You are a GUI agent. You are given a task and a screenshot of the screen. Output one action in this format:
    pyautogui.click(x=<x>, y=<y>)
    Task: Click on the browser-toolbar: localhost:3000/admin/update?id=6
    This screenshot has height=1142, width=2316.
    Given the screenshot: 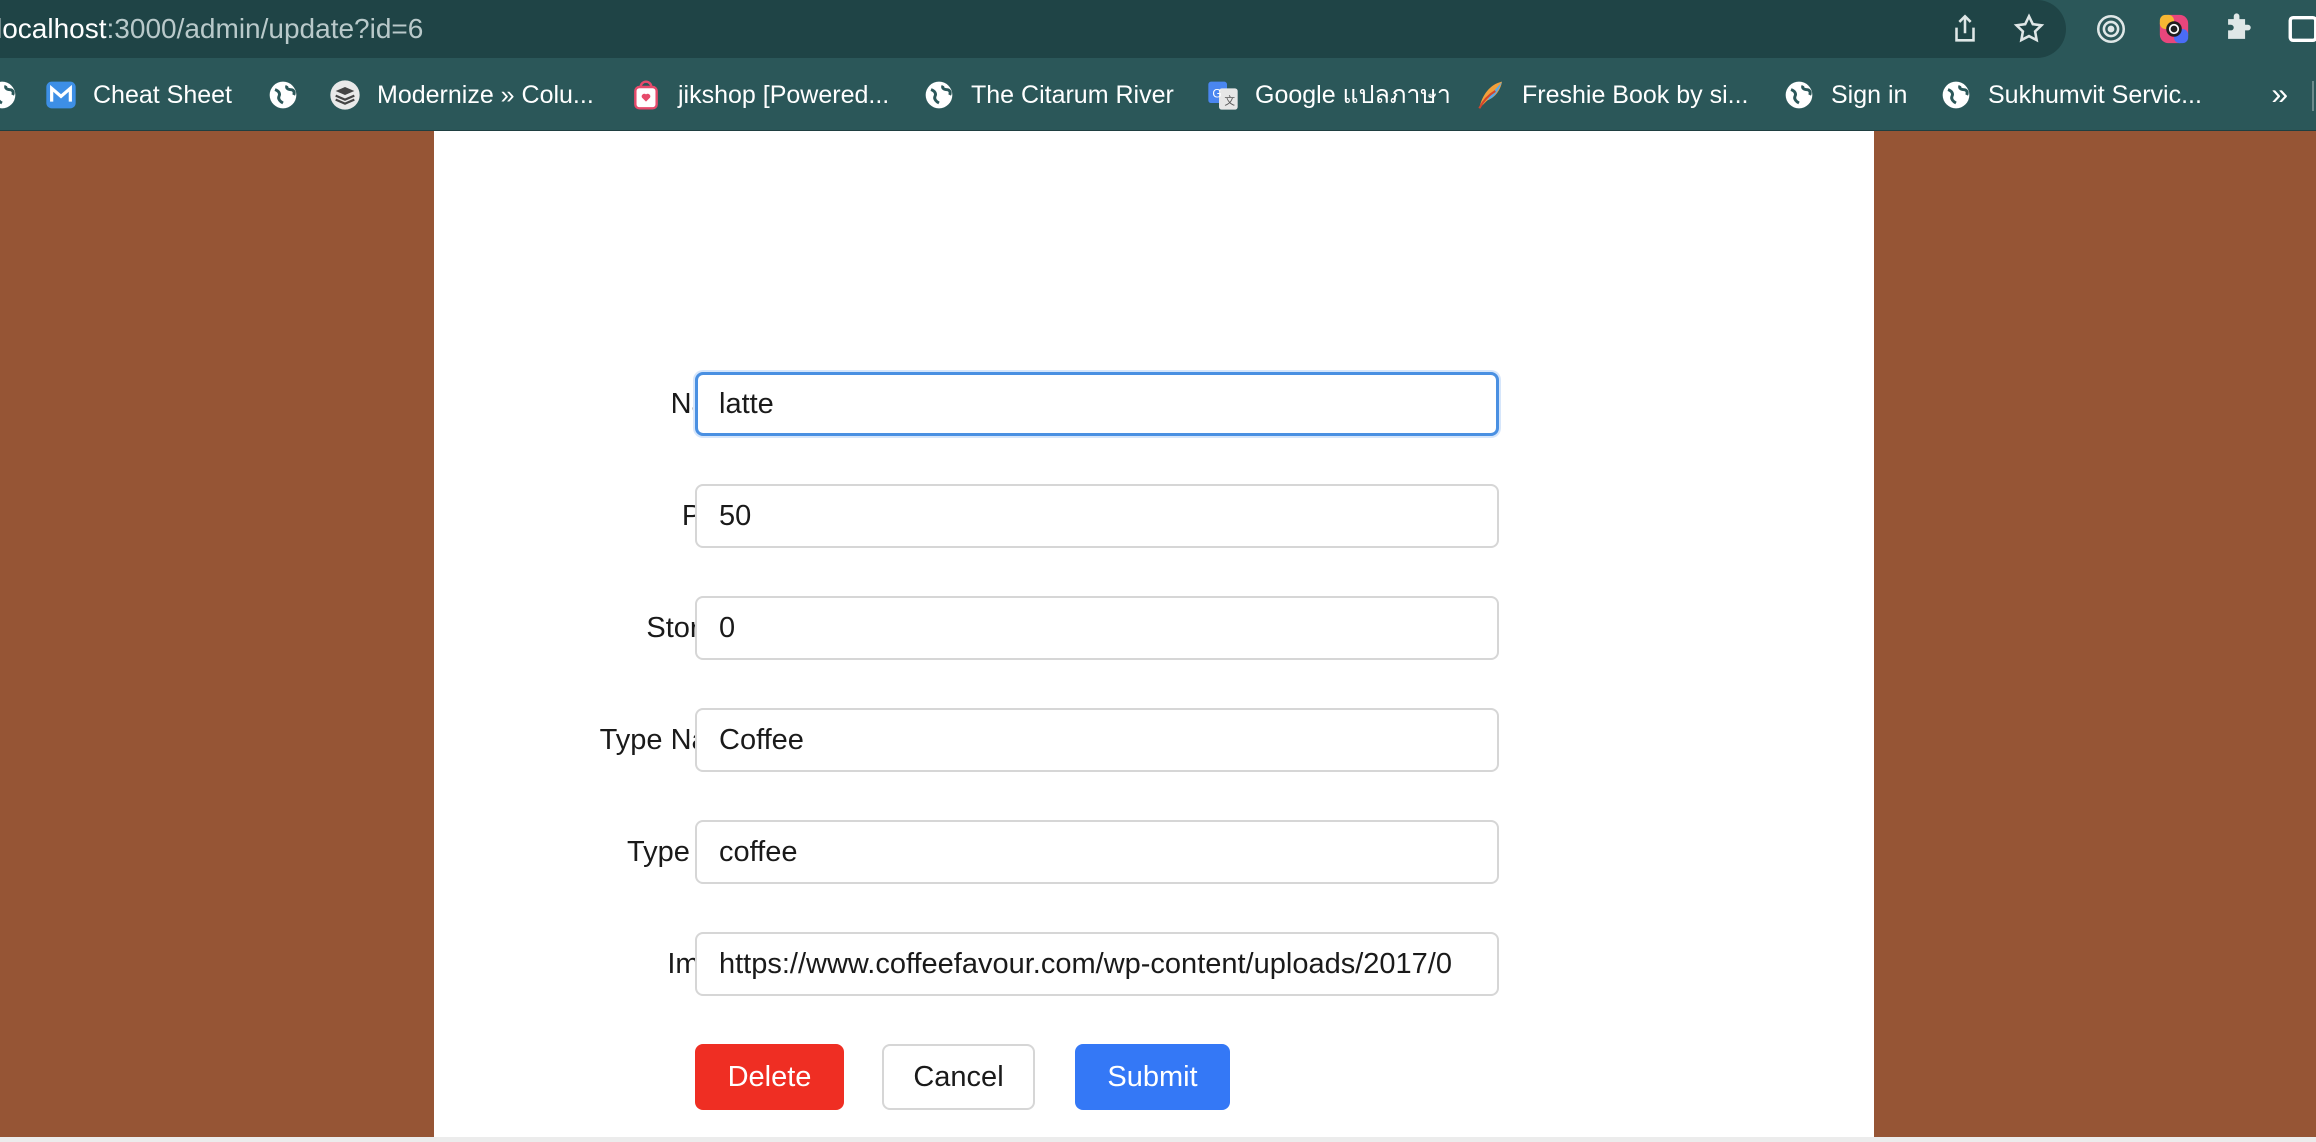 What is the action you would take?
    pyautogui.click(x=1158, y=30)
    